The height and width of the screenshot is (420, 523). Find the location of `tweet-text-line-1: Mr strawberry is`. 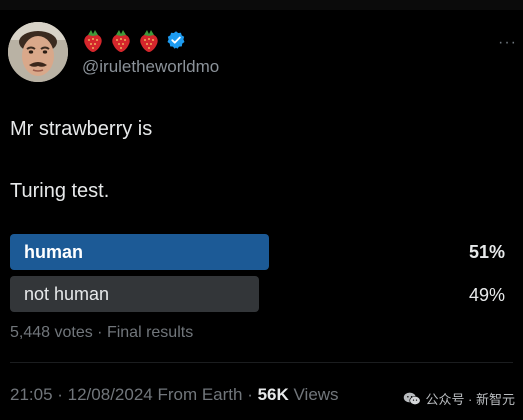

tweet-text-line-1: Mr strawberry is is located at coordinates (81, 129).